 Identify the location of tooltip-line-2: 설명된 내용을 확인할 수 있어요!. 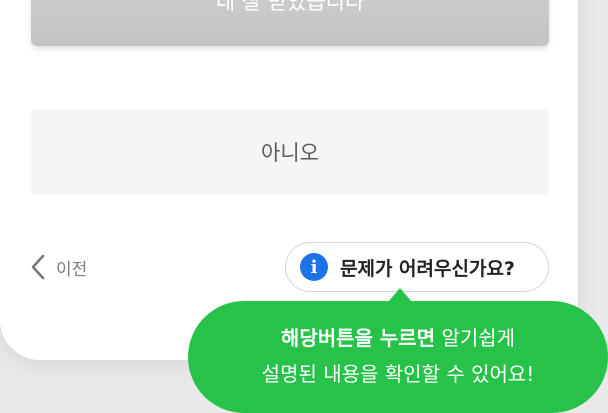
(398, 374).